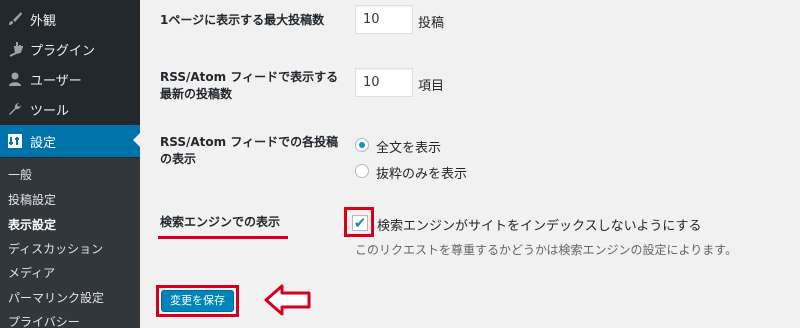 The width and height of the screenshot is (800, 328). Describe the element at coordinates (70, 19) in the screenshot. I see `menu-item-appearance: 外観` at that location.